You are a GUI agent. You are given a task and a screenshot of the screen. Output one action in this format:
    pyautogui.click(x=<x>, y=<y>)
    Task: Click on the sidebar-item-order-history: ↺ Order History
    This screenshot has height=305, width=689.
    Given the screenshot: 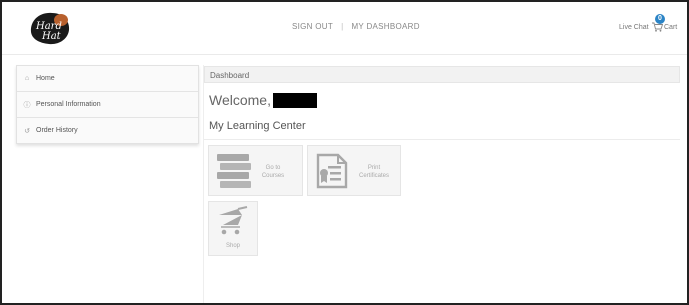 What is the action you would take?
    pyautogui.click(x=107, y=130)
    